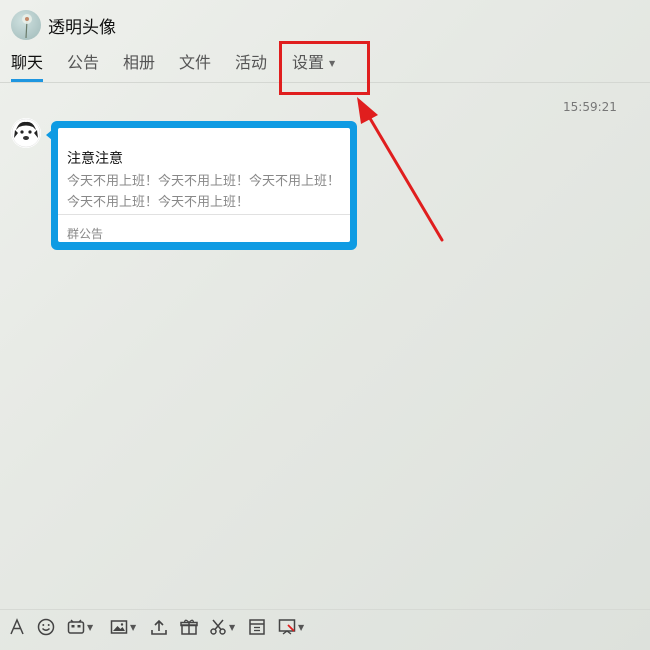 This screenshot has height=650, width=650. I want to click on screen-share-button: ▼, so click(290, 627).